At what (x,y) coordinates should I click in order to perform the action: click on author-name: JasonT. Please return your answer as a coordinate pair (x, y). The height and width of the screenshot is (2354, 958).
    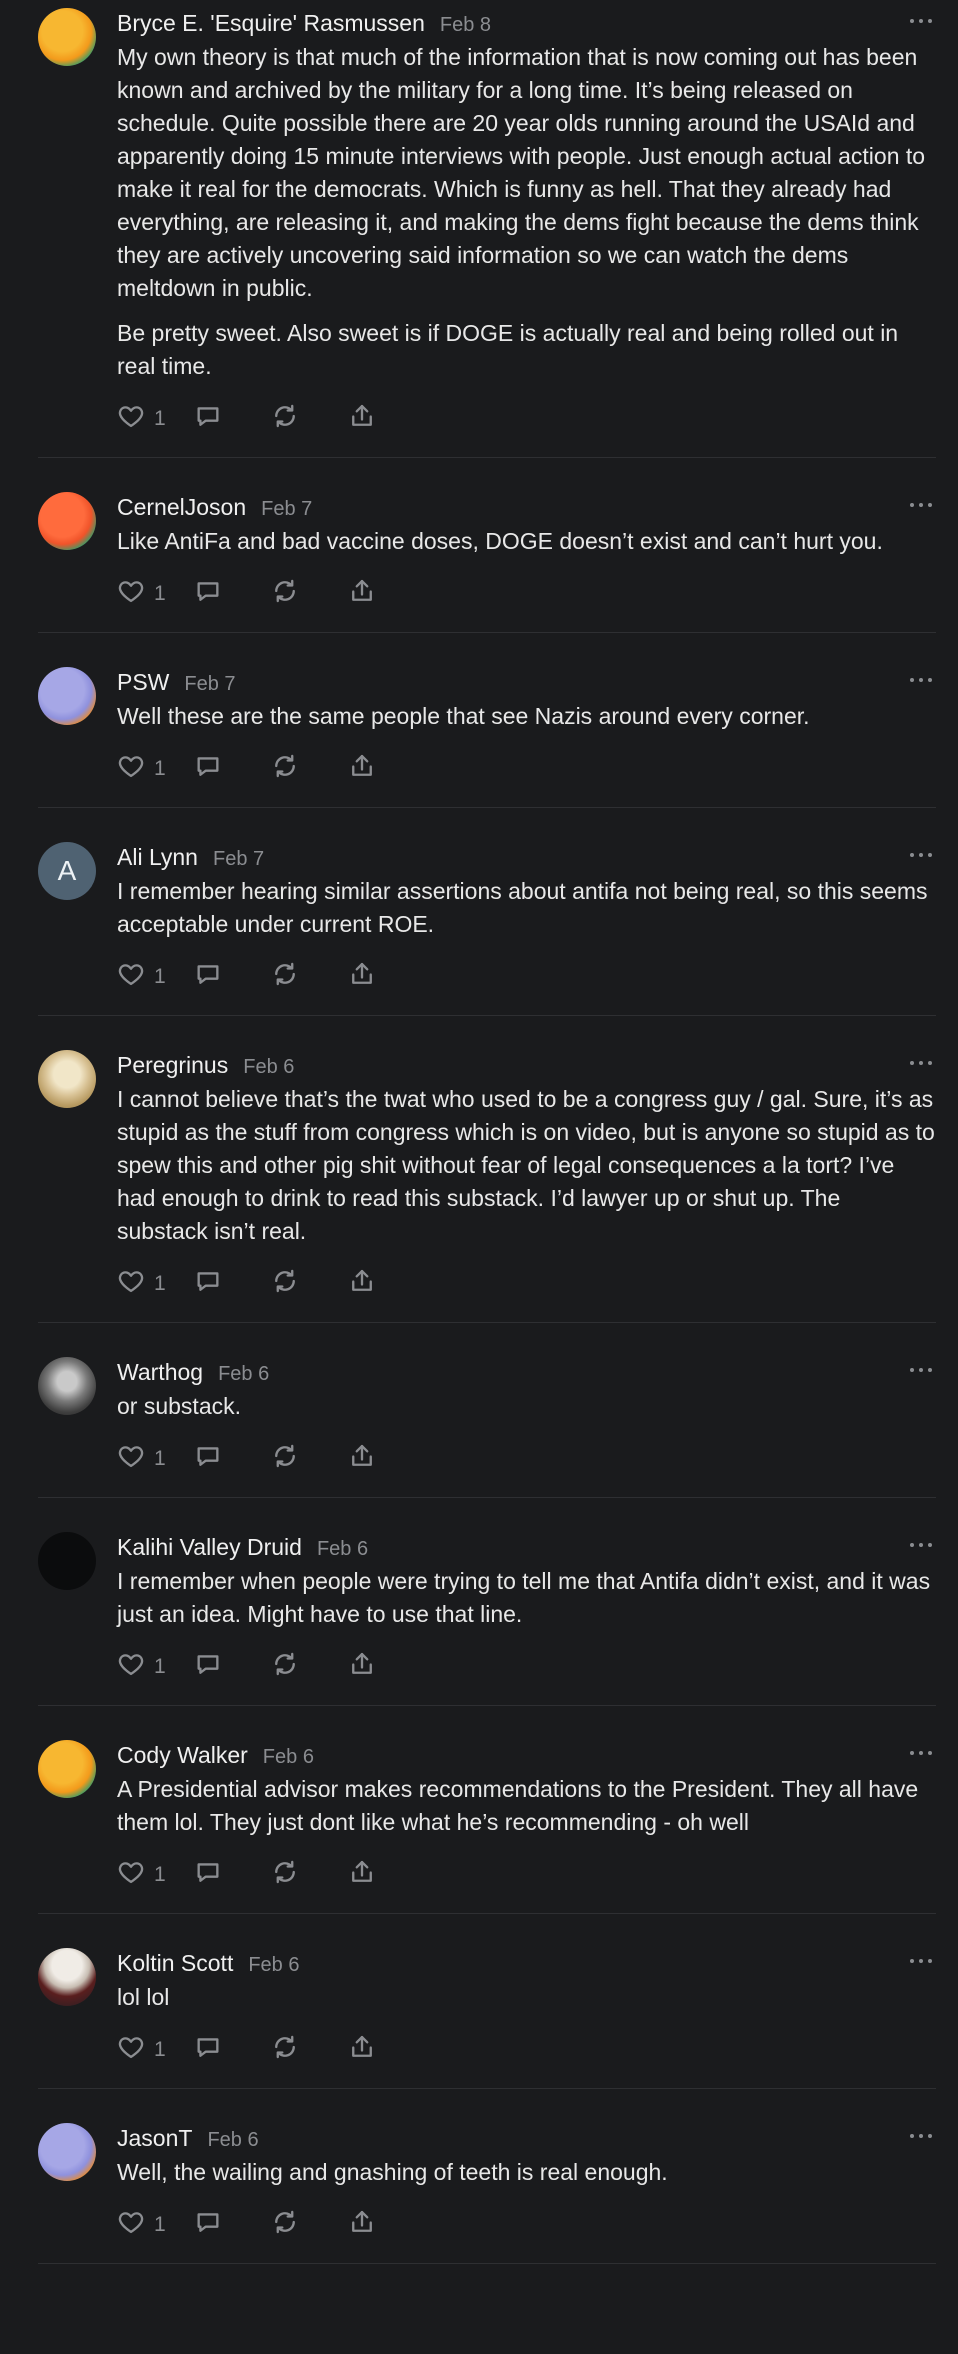
    Looking at the image, I should click on (154, 2138).